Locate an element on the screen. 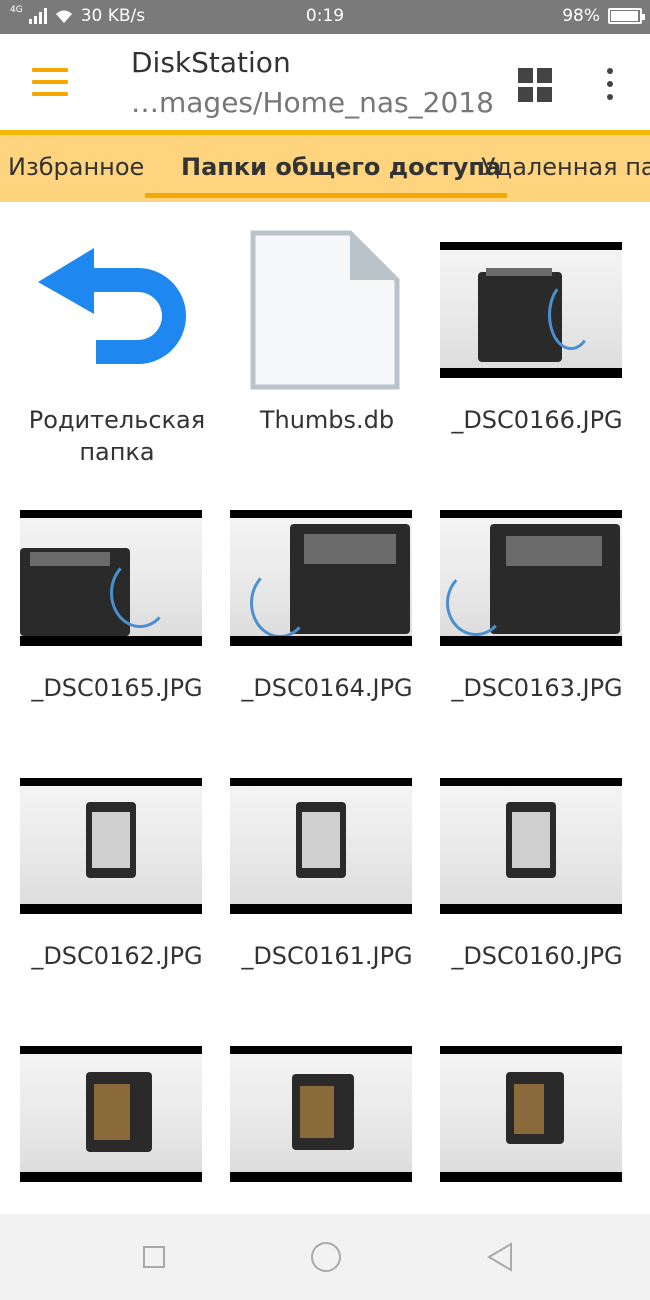 The width and height of the screenshot is (650, 1300). battery-fill is located at coordinates (625, 16).